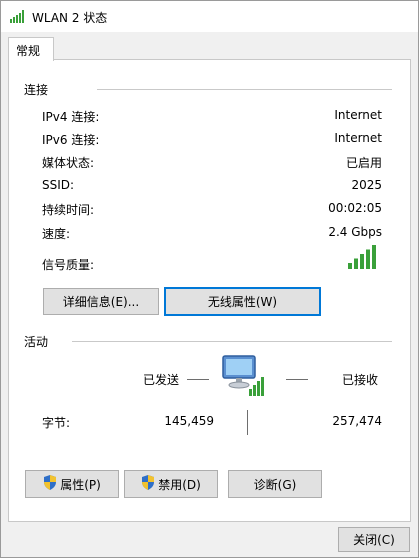 Image resolution: width=419 pixels, height=558 pixels. I want to click on duration-label: 持续时间:, so click(68, 210).